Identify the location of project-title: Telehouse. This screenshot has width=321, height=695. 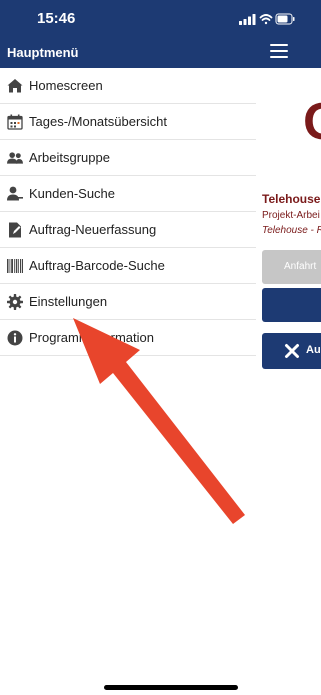
(291, 199).